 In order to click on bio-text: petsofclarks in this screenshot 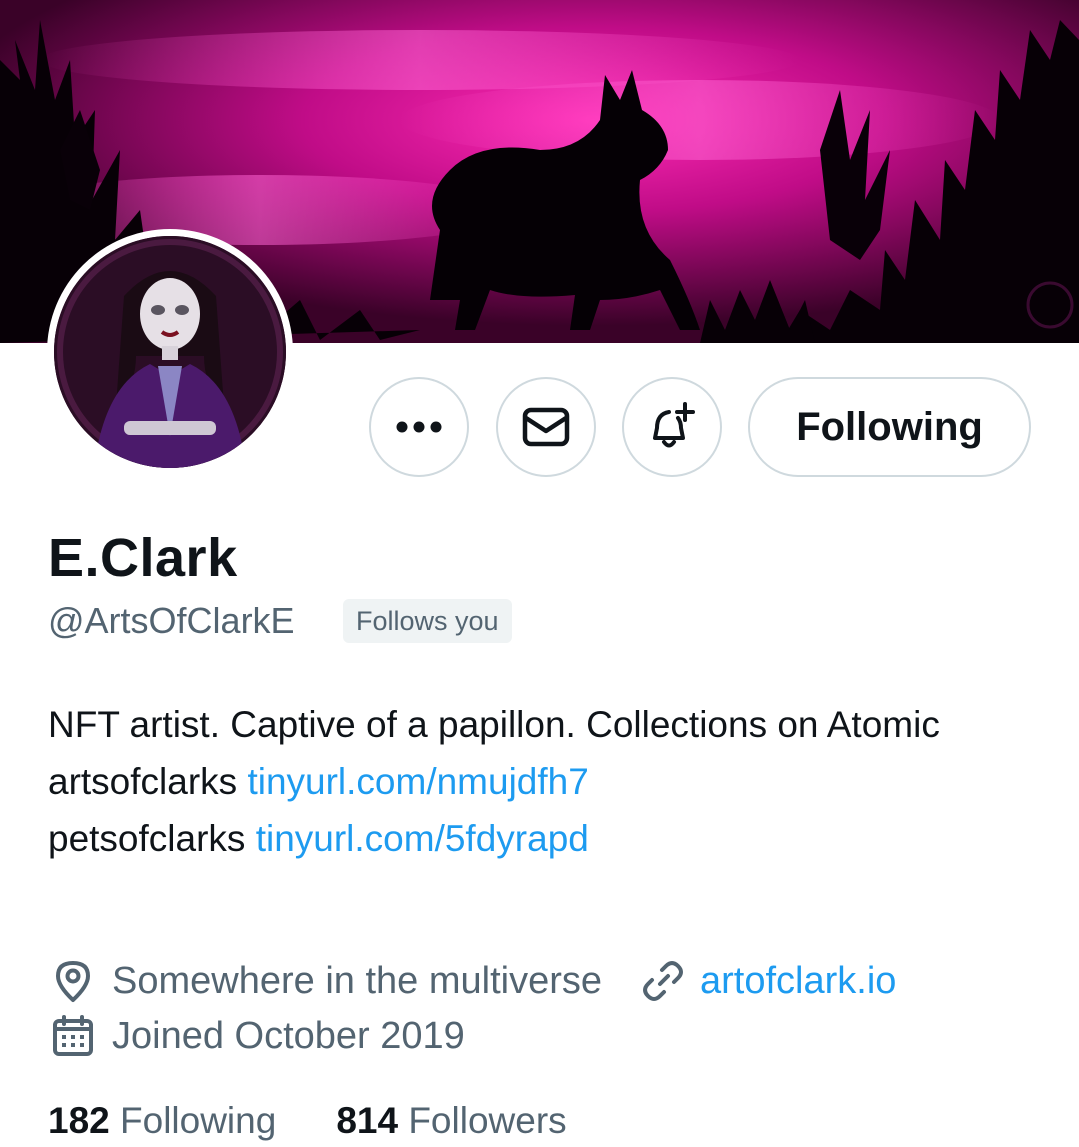, I will do `click(147, 838)`.